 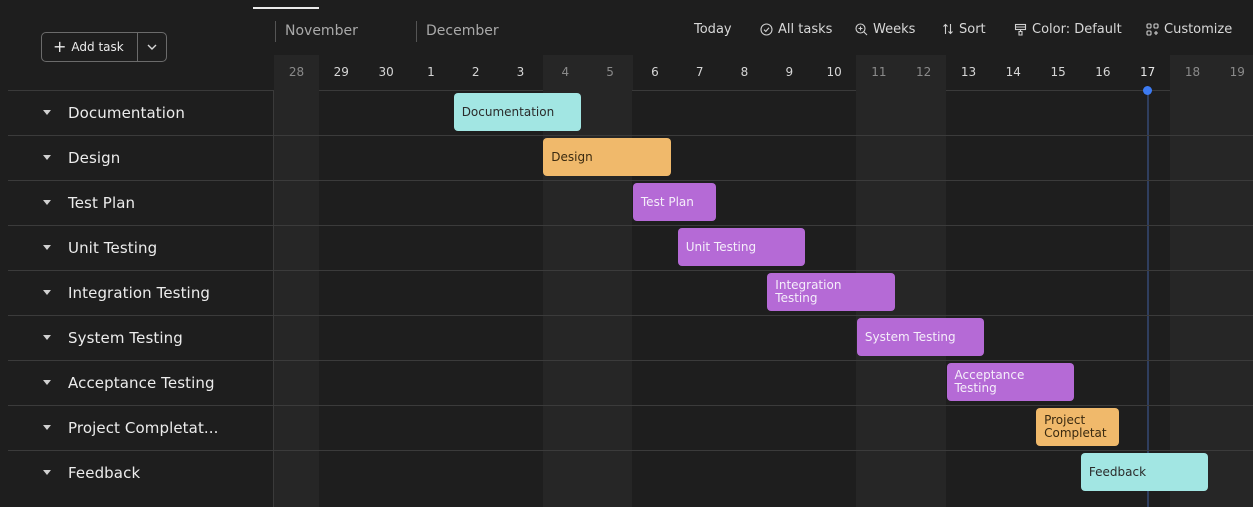 I want to click on task-bar: Project Completat, so click(x=1077, y=427).